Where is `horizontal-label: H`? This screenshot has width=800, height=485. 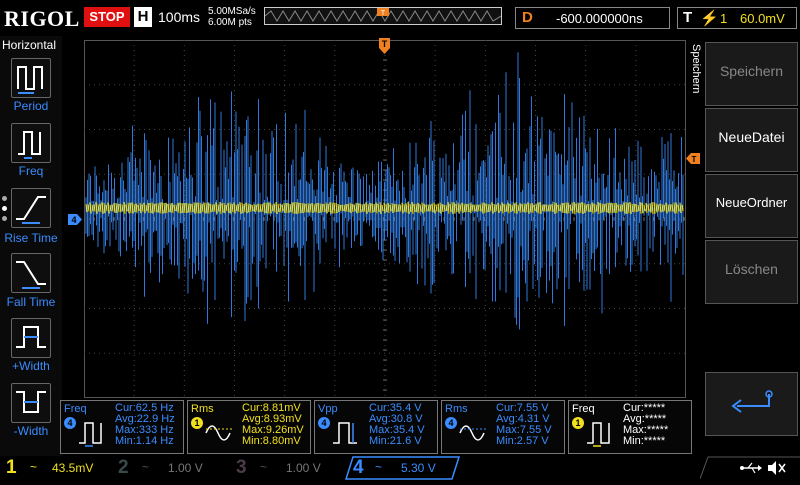 horizontal-label: H is located at coordinates (143, 17).